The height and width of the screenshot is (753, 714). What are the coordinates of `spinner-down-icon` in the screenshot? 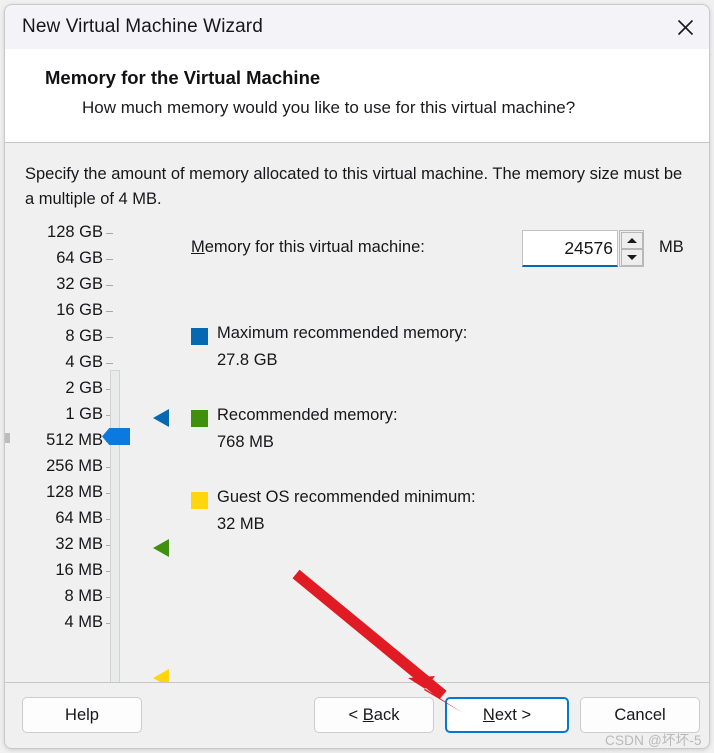 It's located at (631, 257).